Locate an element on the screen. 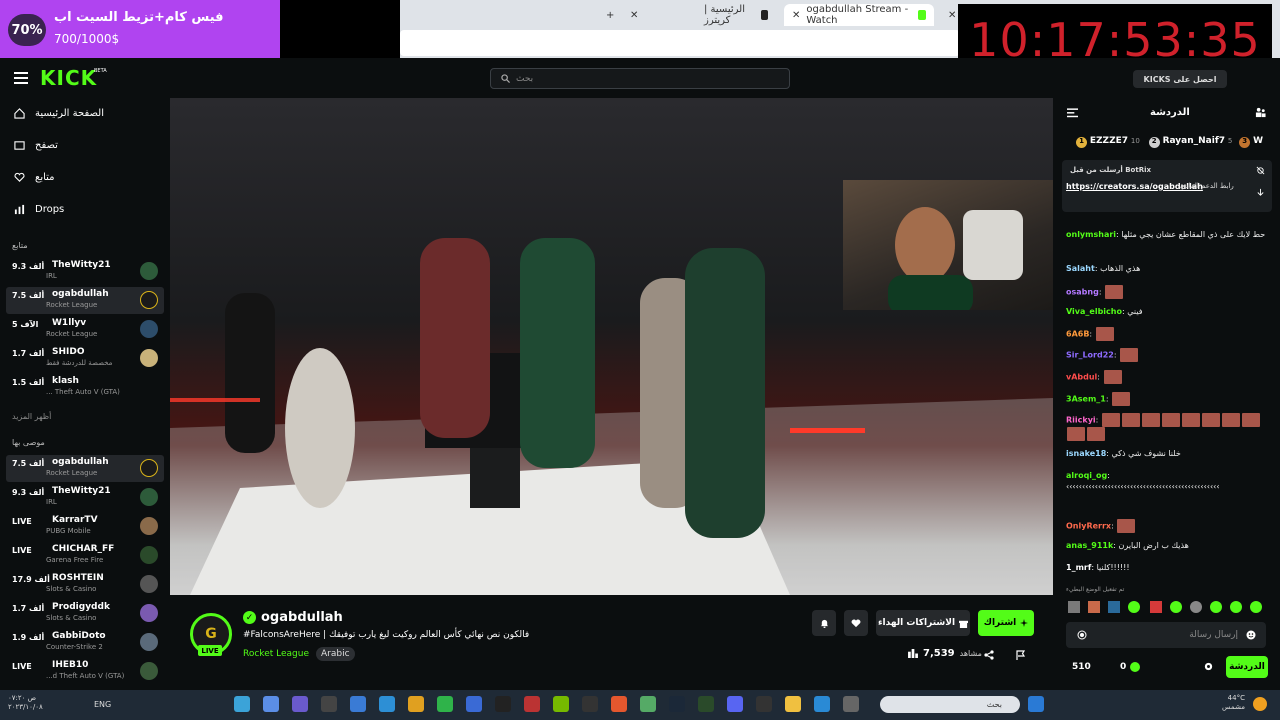  weather-widget: 44°C مشمس is located at coordinates (1233, 703).